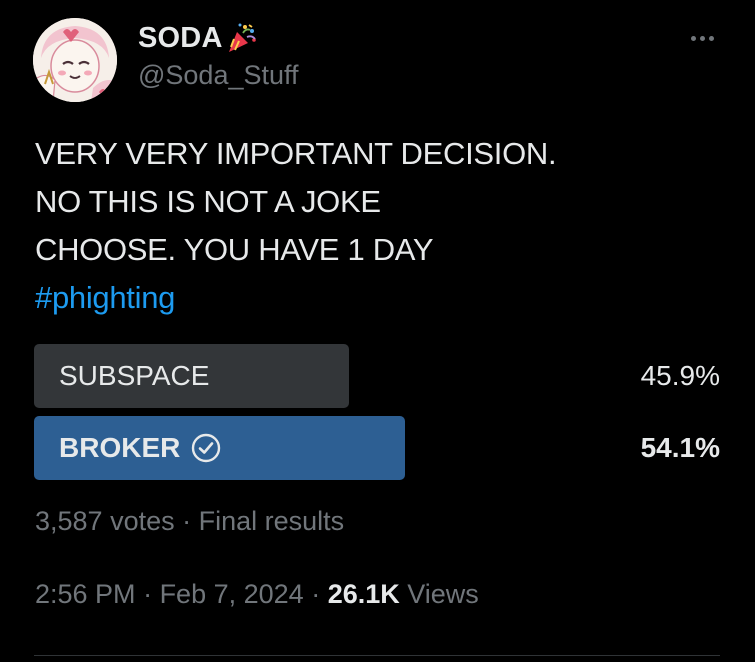 This screenshot has width=755, height=662. Describe the element at coordinates (377, 448) in the screenshot. I see `poll-option-broker: BROKER 54.1%` at that location.